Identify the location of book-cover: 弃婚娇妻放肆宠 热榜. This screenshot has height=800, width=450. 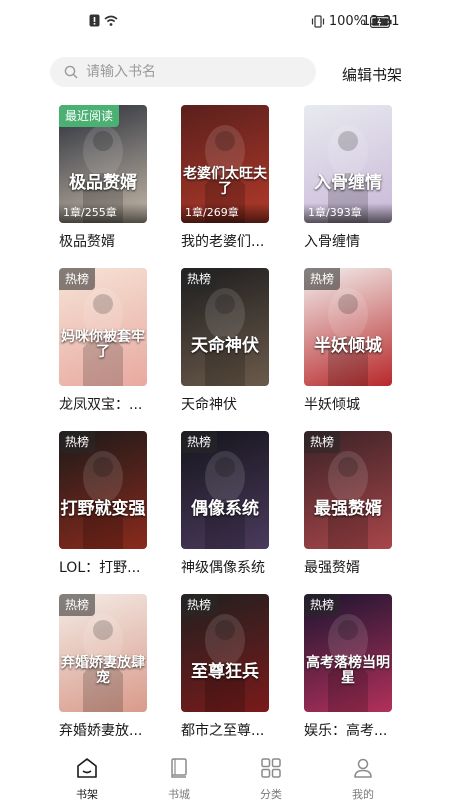
(103, 653).